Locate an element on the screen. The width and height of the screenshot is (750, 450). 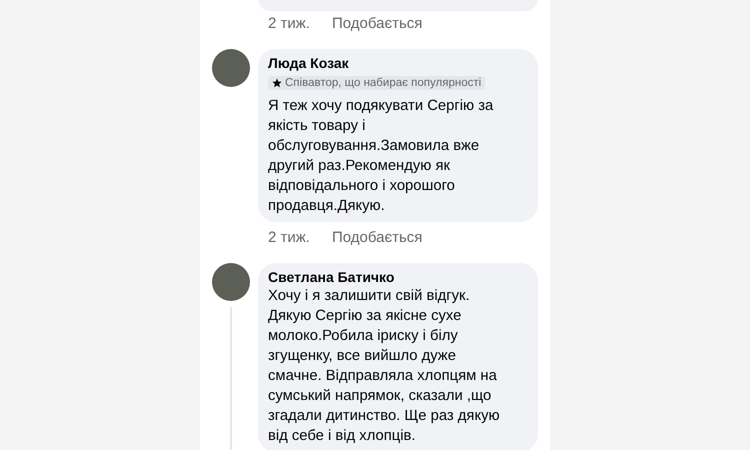
comment-text: Я теж хочу подякувати Сергію за якість товару і обслуговування.Замовила вже другий раз.Рекомендую як відповідального і хорошого продавця.Дякую. is located at coordinates (381, 156).